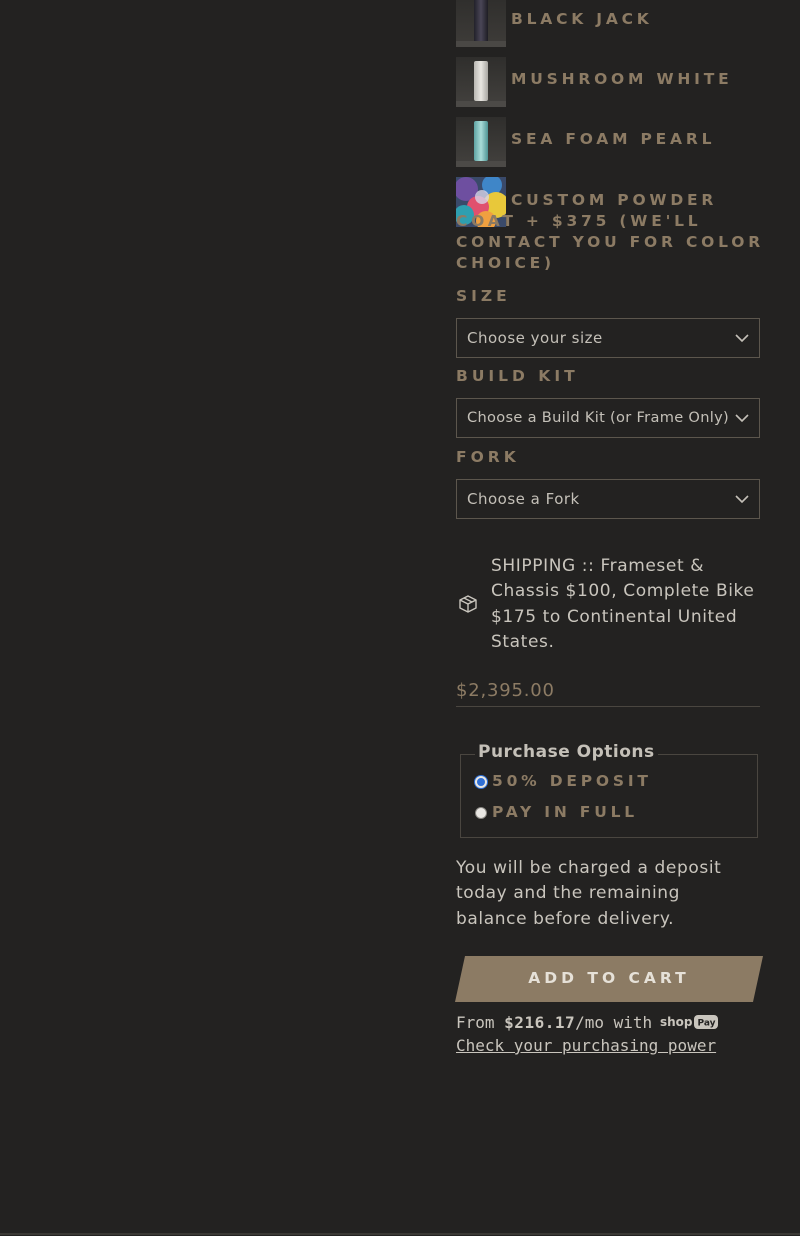  What do you see at coordinates (480, 1022) in the screenshot?
I see `installments-prefix: From` at bounding box center [480, 1022].